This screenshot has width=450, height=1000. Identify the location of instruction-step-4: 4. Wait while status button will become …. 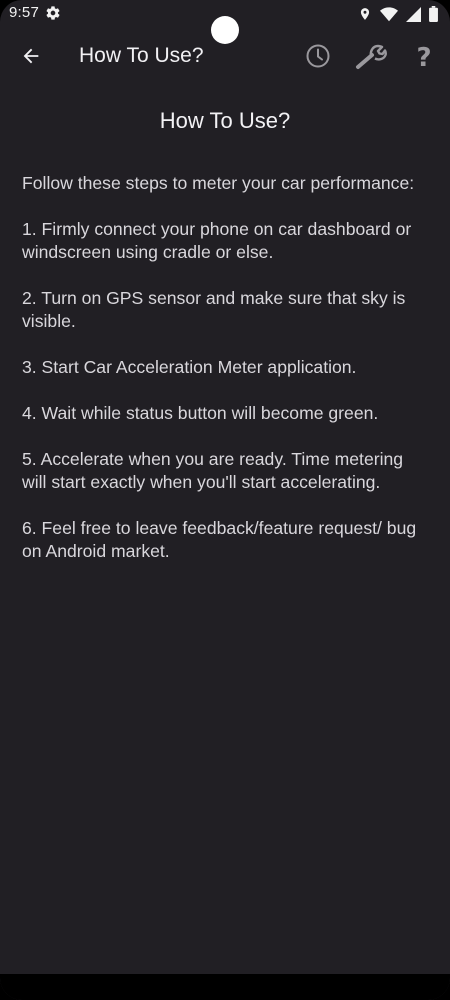
(200, 413).